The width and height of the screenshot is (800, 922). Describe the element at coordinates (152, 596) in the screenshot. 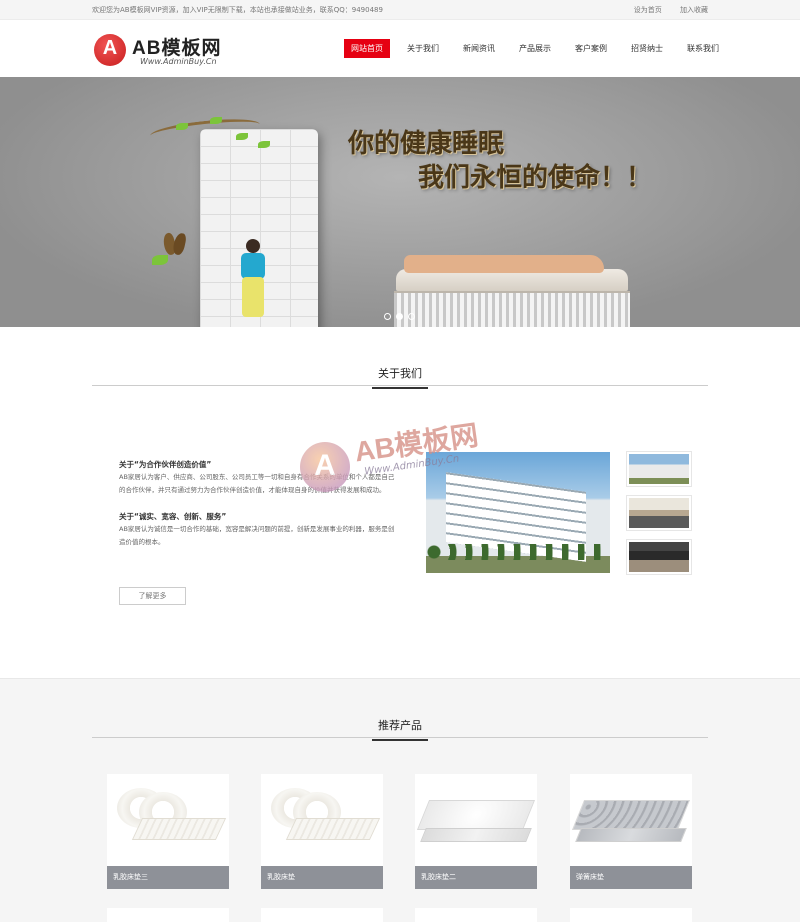

I see `learn-more-button: 了解更多` at that location.